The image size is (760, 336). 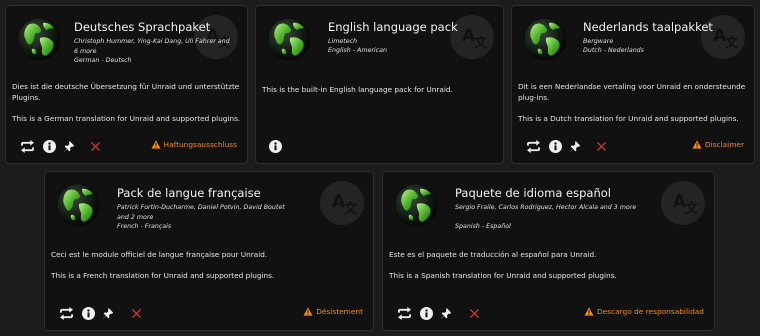 I want to click on disclaimer-label: Désistement, so click(x=339, y=311).